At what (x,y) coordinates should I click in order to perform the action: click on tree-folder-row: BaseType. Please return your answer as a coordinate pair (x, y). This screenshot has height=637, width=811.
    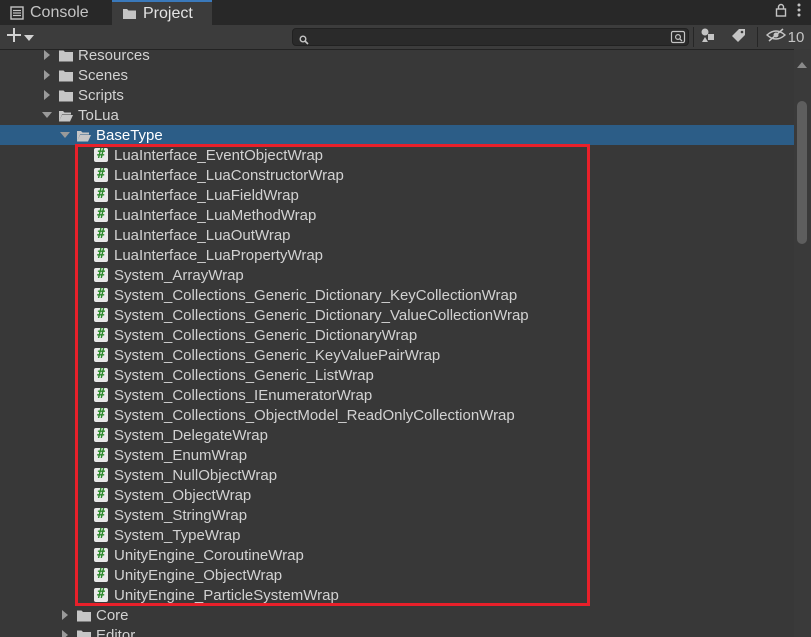
    Looking at the image, I should click on (397, 135).